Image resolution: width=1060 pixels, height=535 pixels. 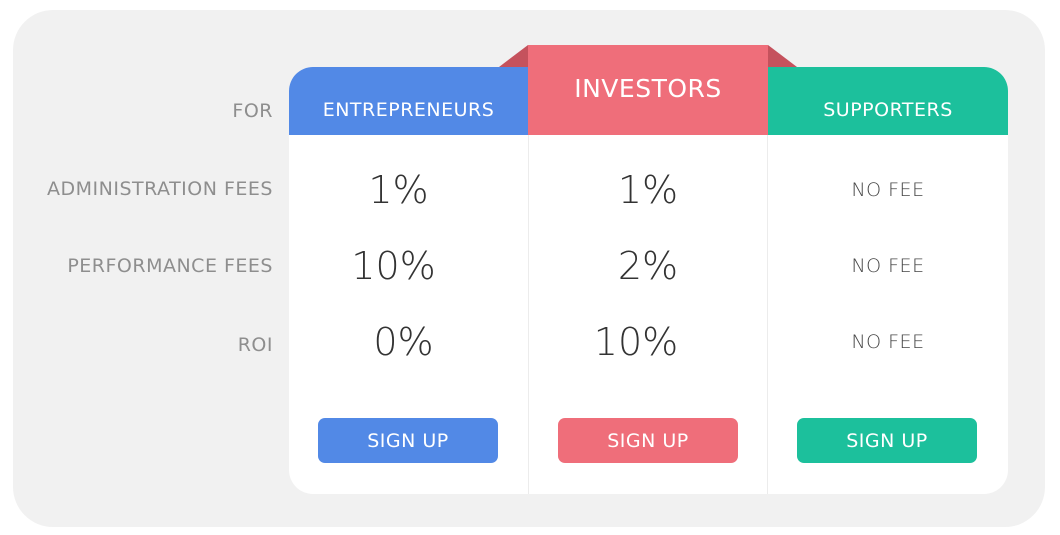 What do you see at coordinates (393, 266) in the screenshot?
I see `performance-fee-value: 10%` at bounding box center [393, 266].